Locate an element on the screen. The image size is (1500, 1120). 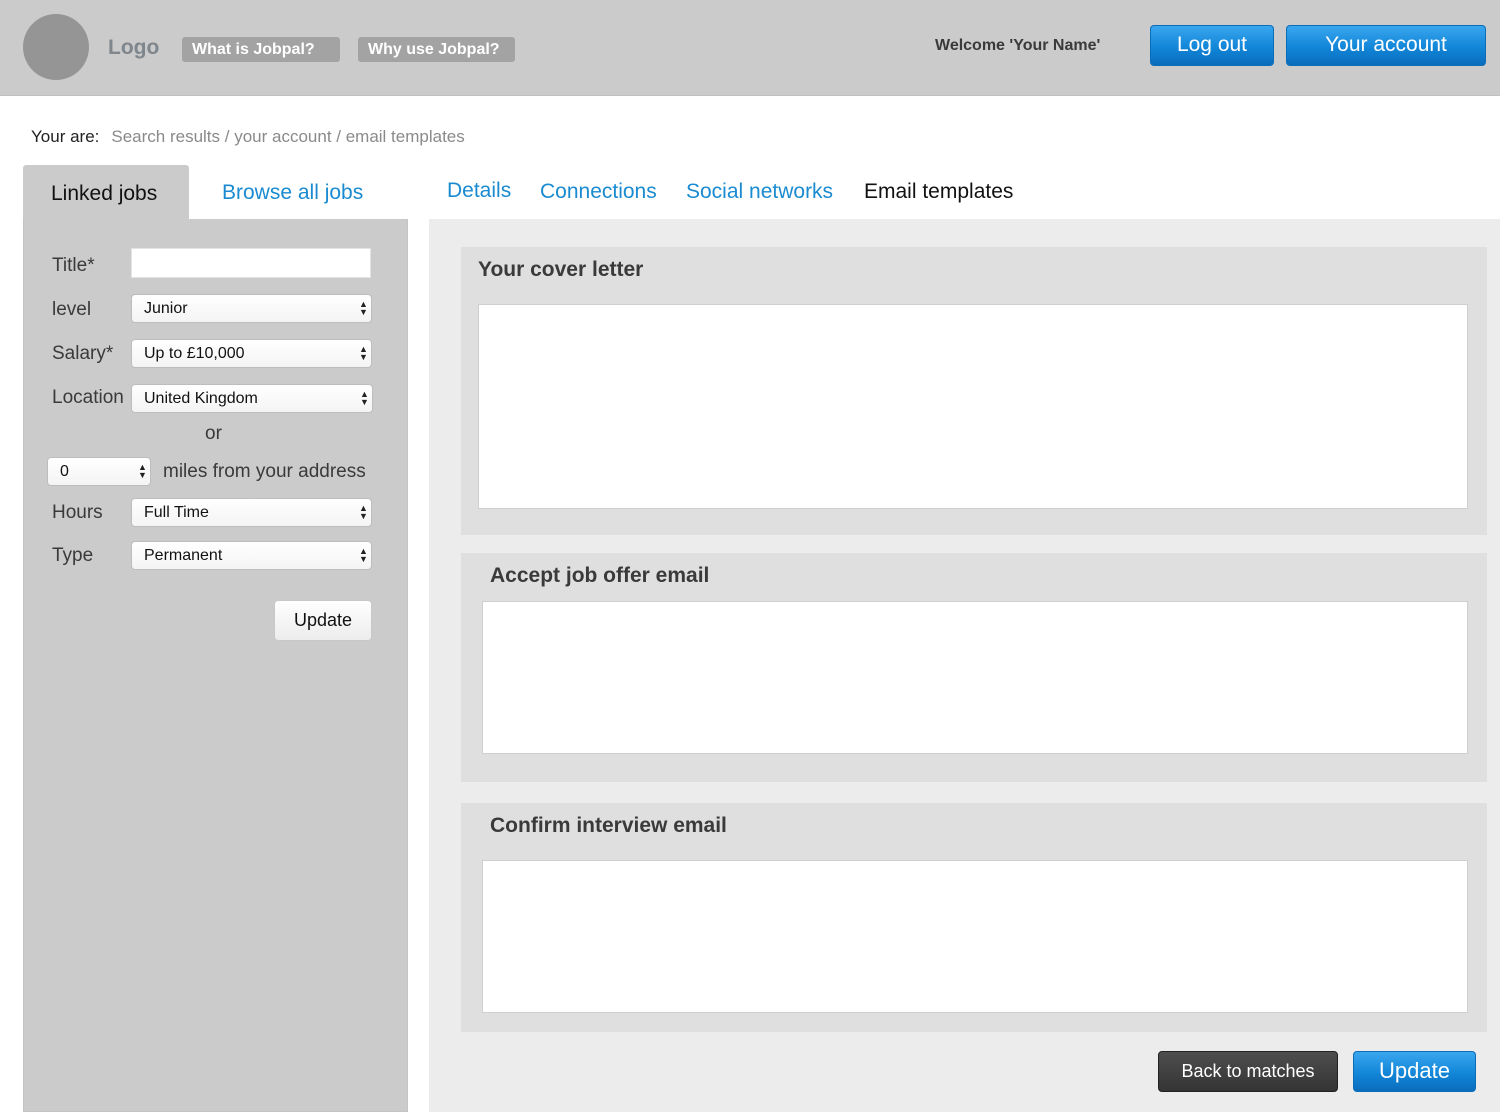
title-label: Title* is located at coordinates (73, 265).